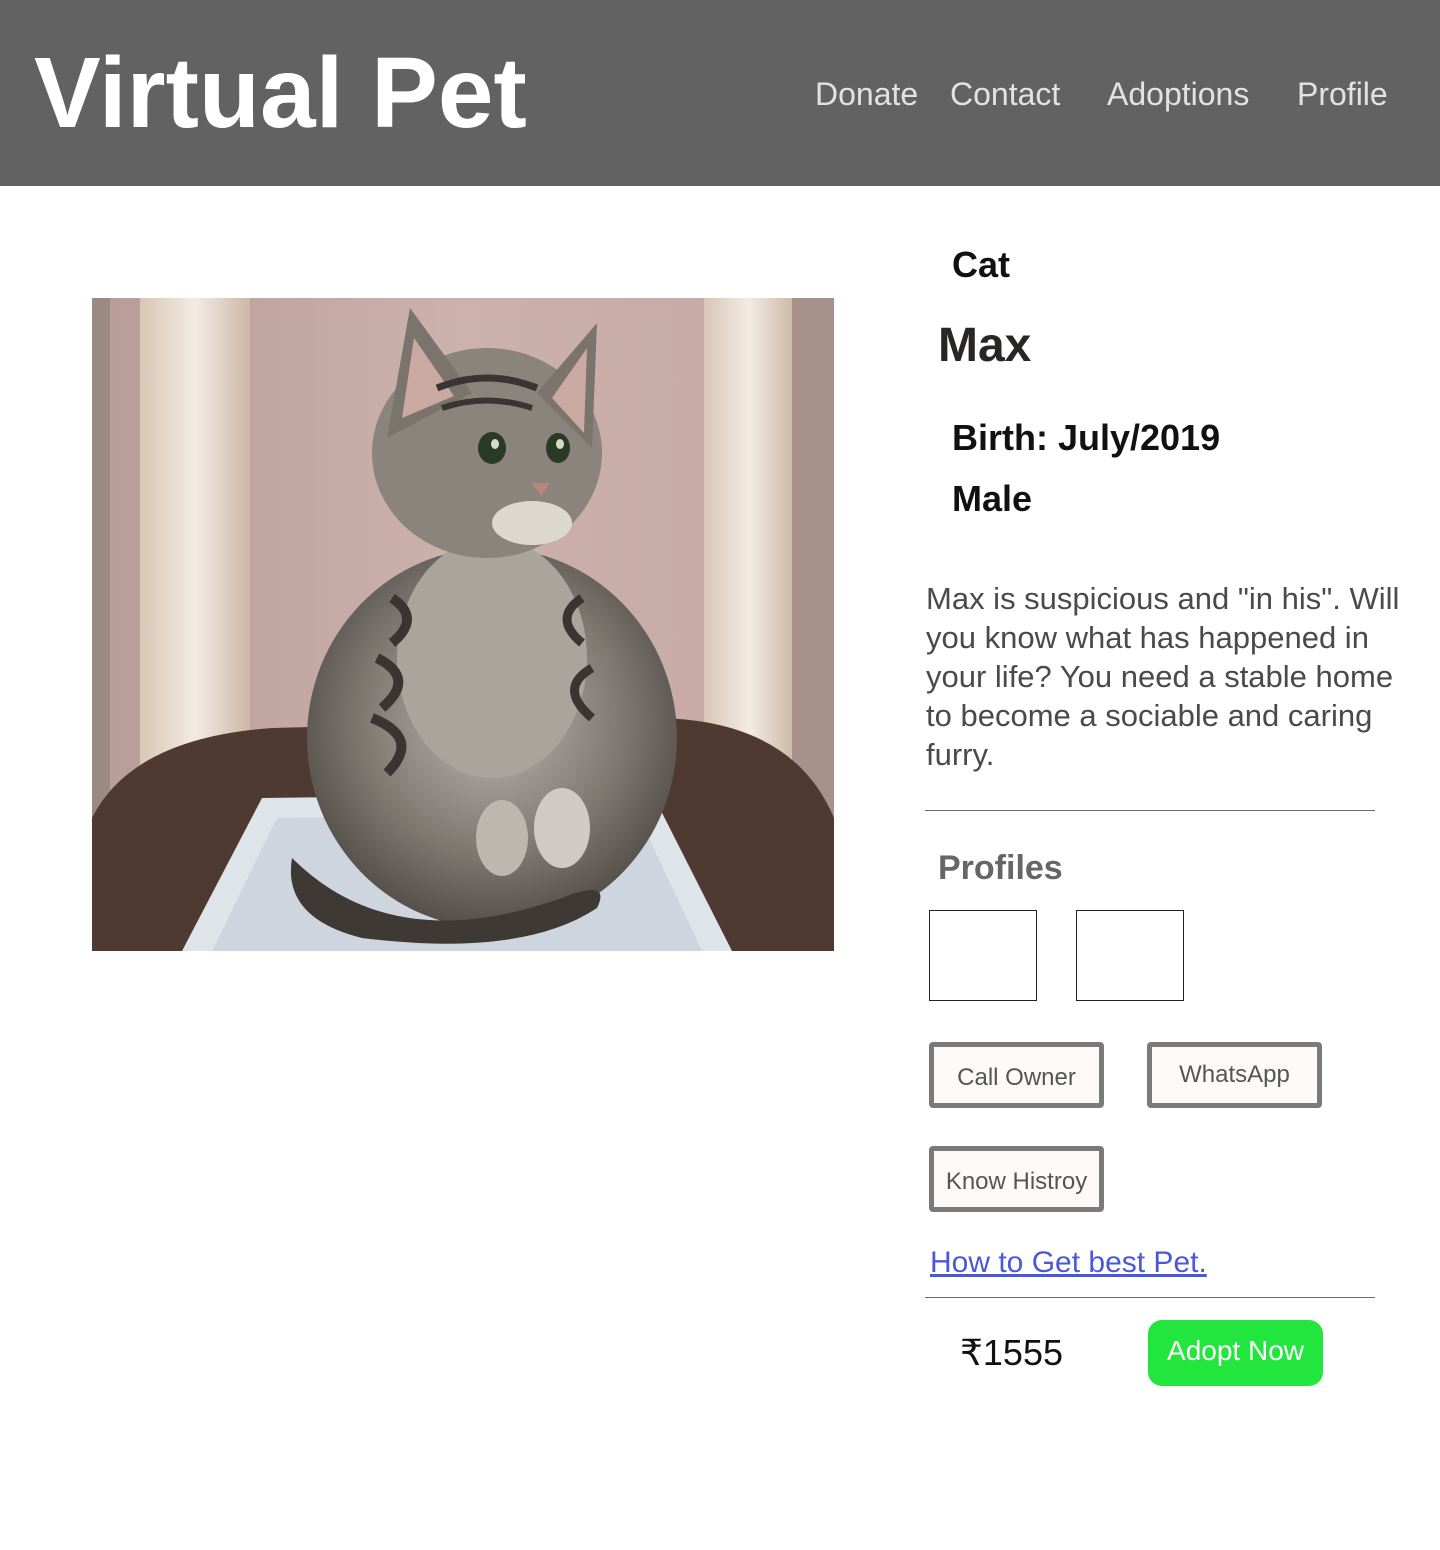  Describe the element at coordinates (1016, 1179) in the screenshot. I see `know-history-button: Know Histroy` at that location.